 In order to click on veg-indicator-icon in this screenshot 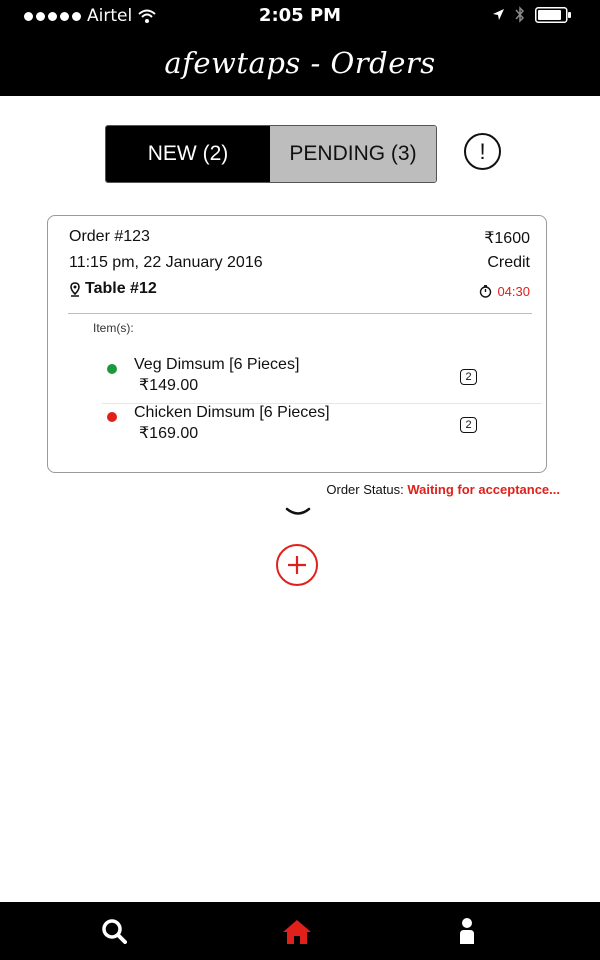, I will do `click(112, 369)`.